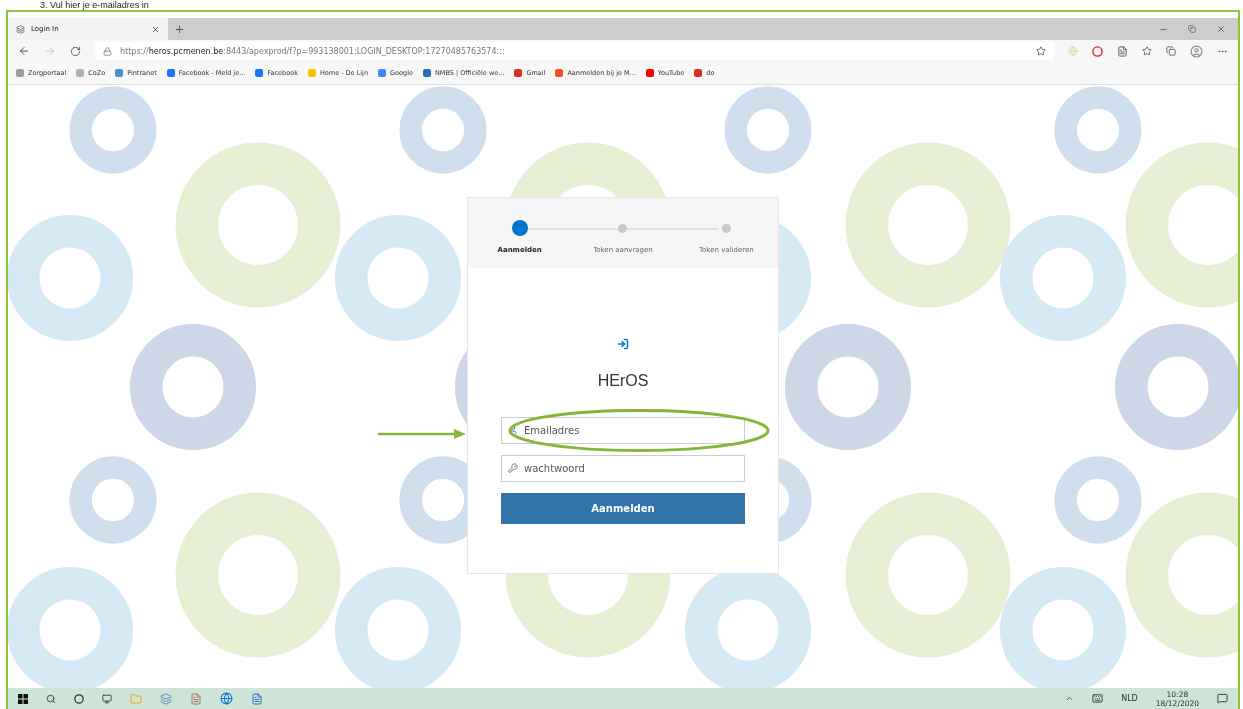 This screenshot has height=709, width=1243. I want to click on email-field: Emailadres, so click(623, 430).